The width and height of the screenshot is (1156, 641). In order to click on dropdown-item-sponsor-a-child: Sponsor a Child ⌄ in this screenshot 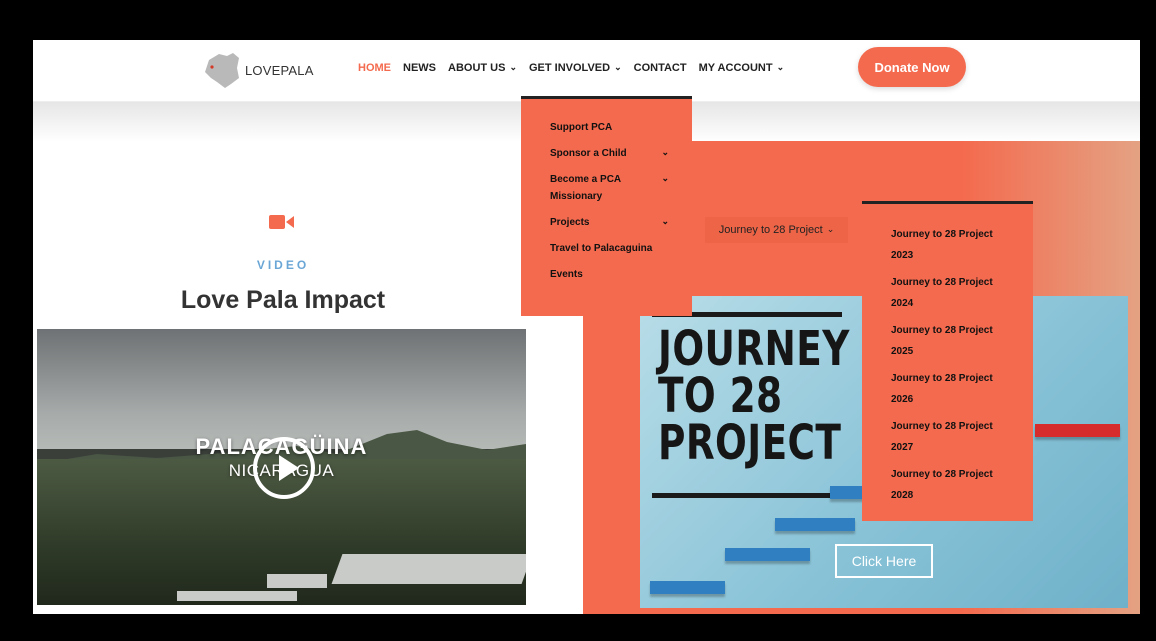, I will do `click(609, 153)`.